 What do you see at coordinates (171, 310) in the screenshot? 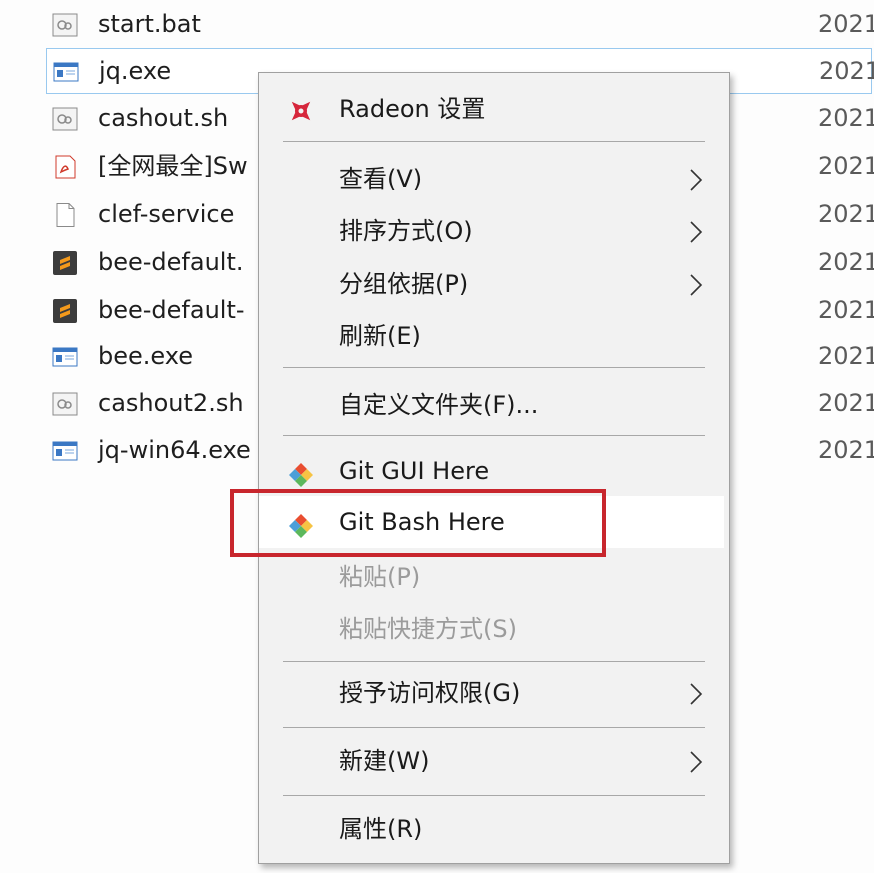
I see `file-name: bee-default-` at bounding box center [171, 310].